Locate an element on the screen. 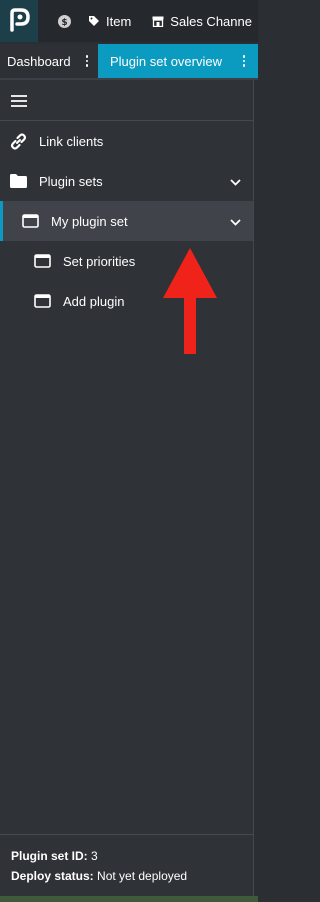 This screenshot has width=320, height=902. background-strip is located at coordinates (129, 899).